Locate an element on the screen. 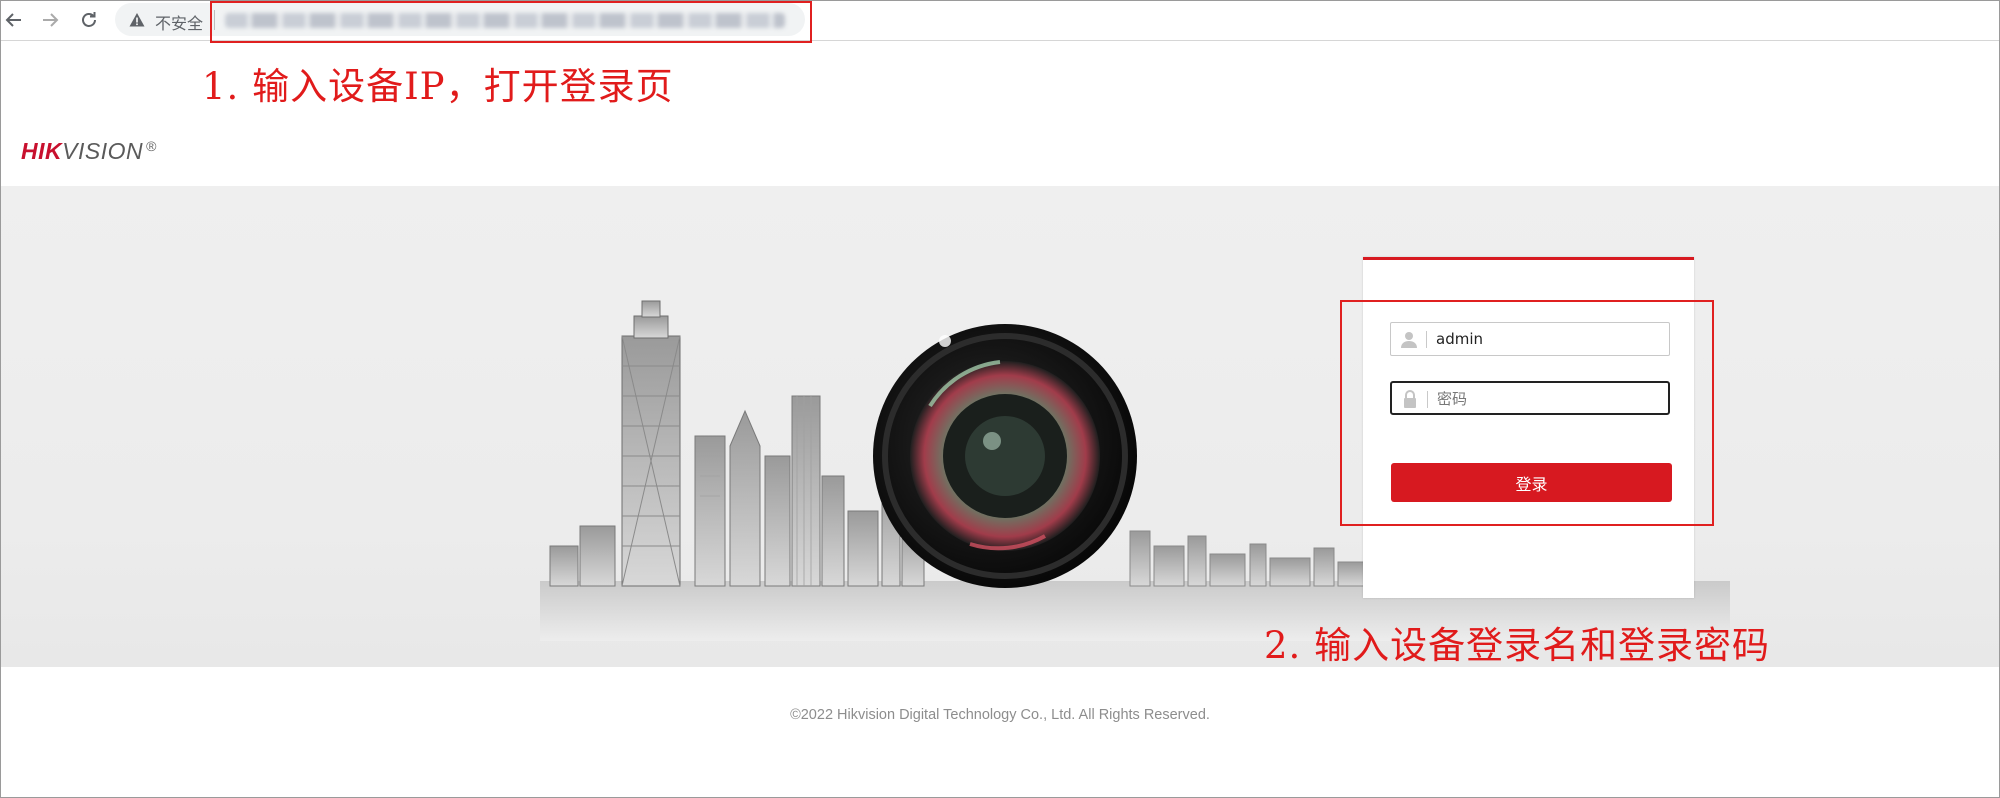 The image size is (2000, 798). logo-vision-text: VISION is located at coordinates (103, 151).